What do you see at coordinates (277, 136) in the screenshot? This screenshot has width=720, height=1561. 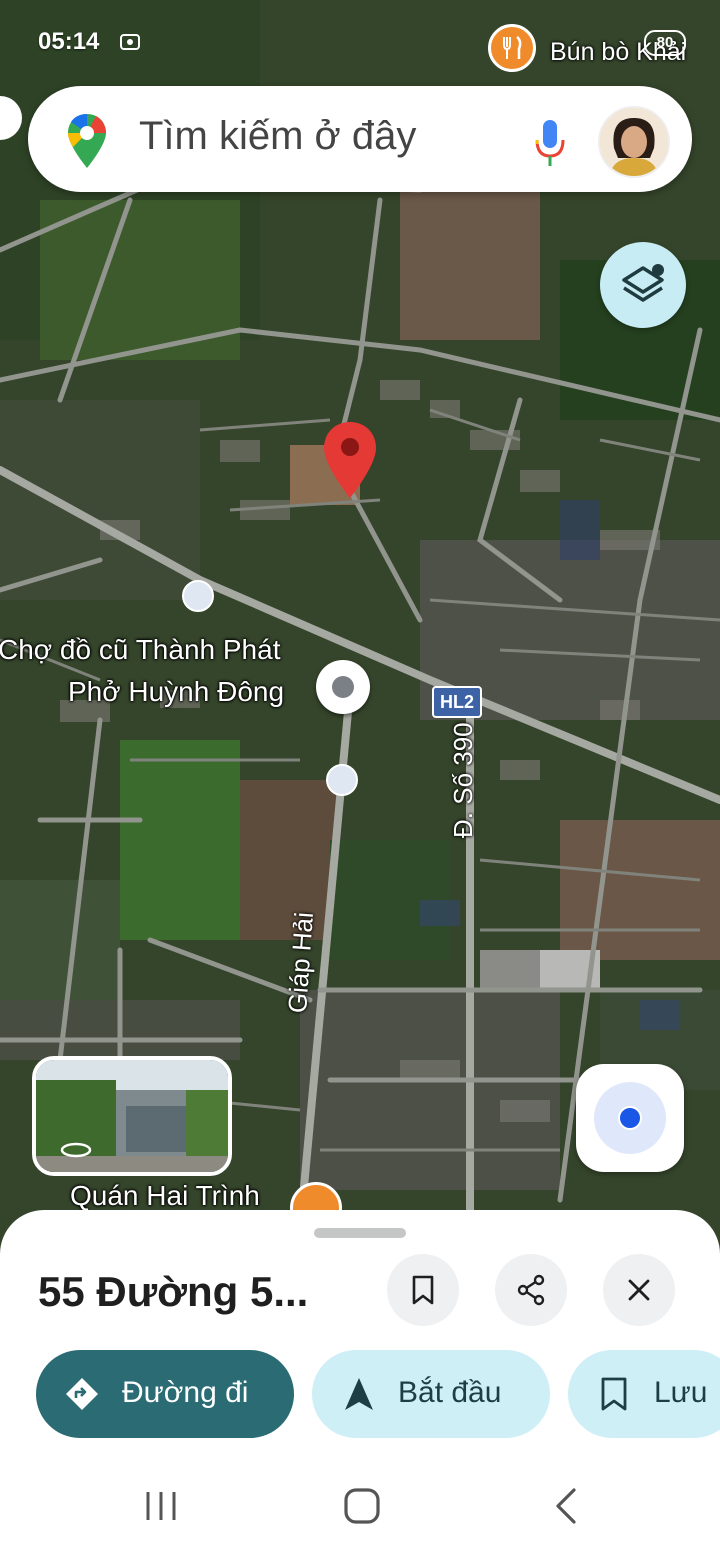 I see `search-input: Tìm kiếm ở đây` at bounding box center [277, 136].